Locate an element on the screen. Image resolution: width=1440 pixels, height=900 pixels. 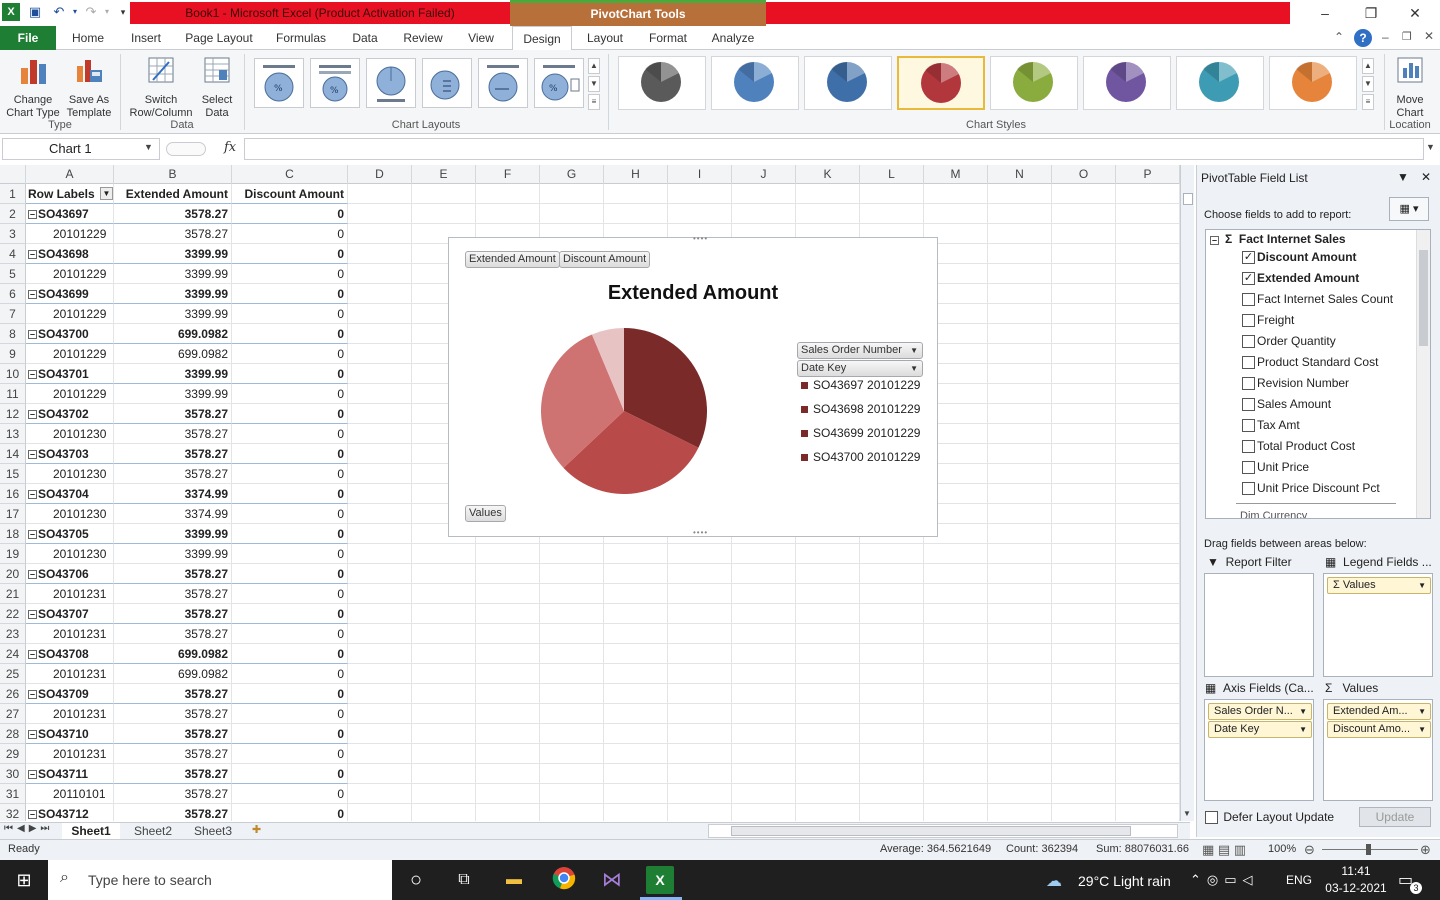
report-filter-area is located at coordinates (1259, 625).